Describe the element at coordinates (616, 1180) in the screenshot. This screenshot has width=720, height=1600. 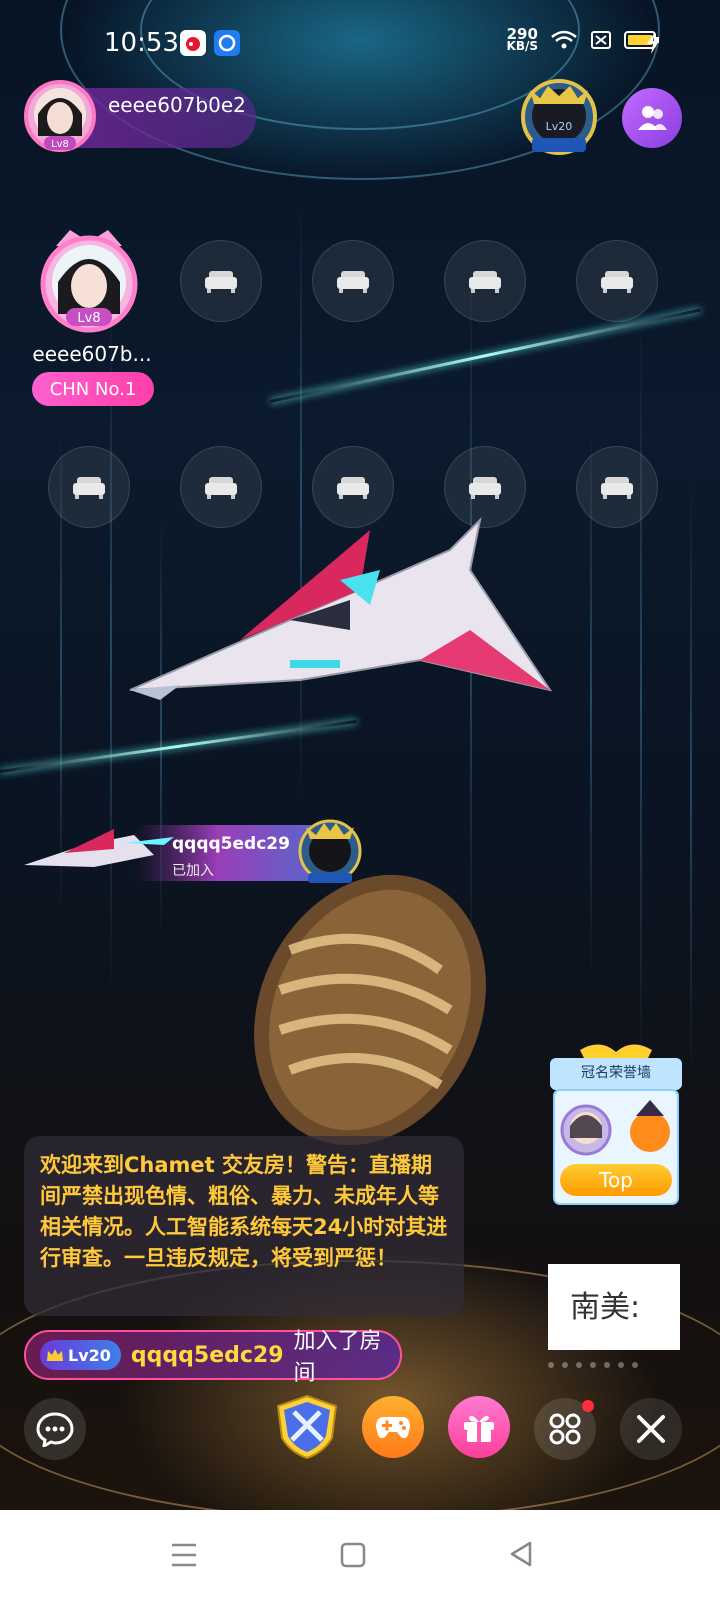
I see `honor-top-button: Top` at that location.